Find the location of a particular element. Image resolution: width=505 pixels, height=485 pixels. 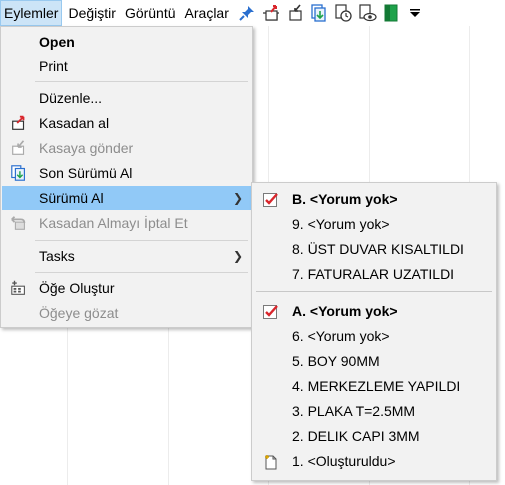

more-dropdown-icon is located at coordinates (415, 13).